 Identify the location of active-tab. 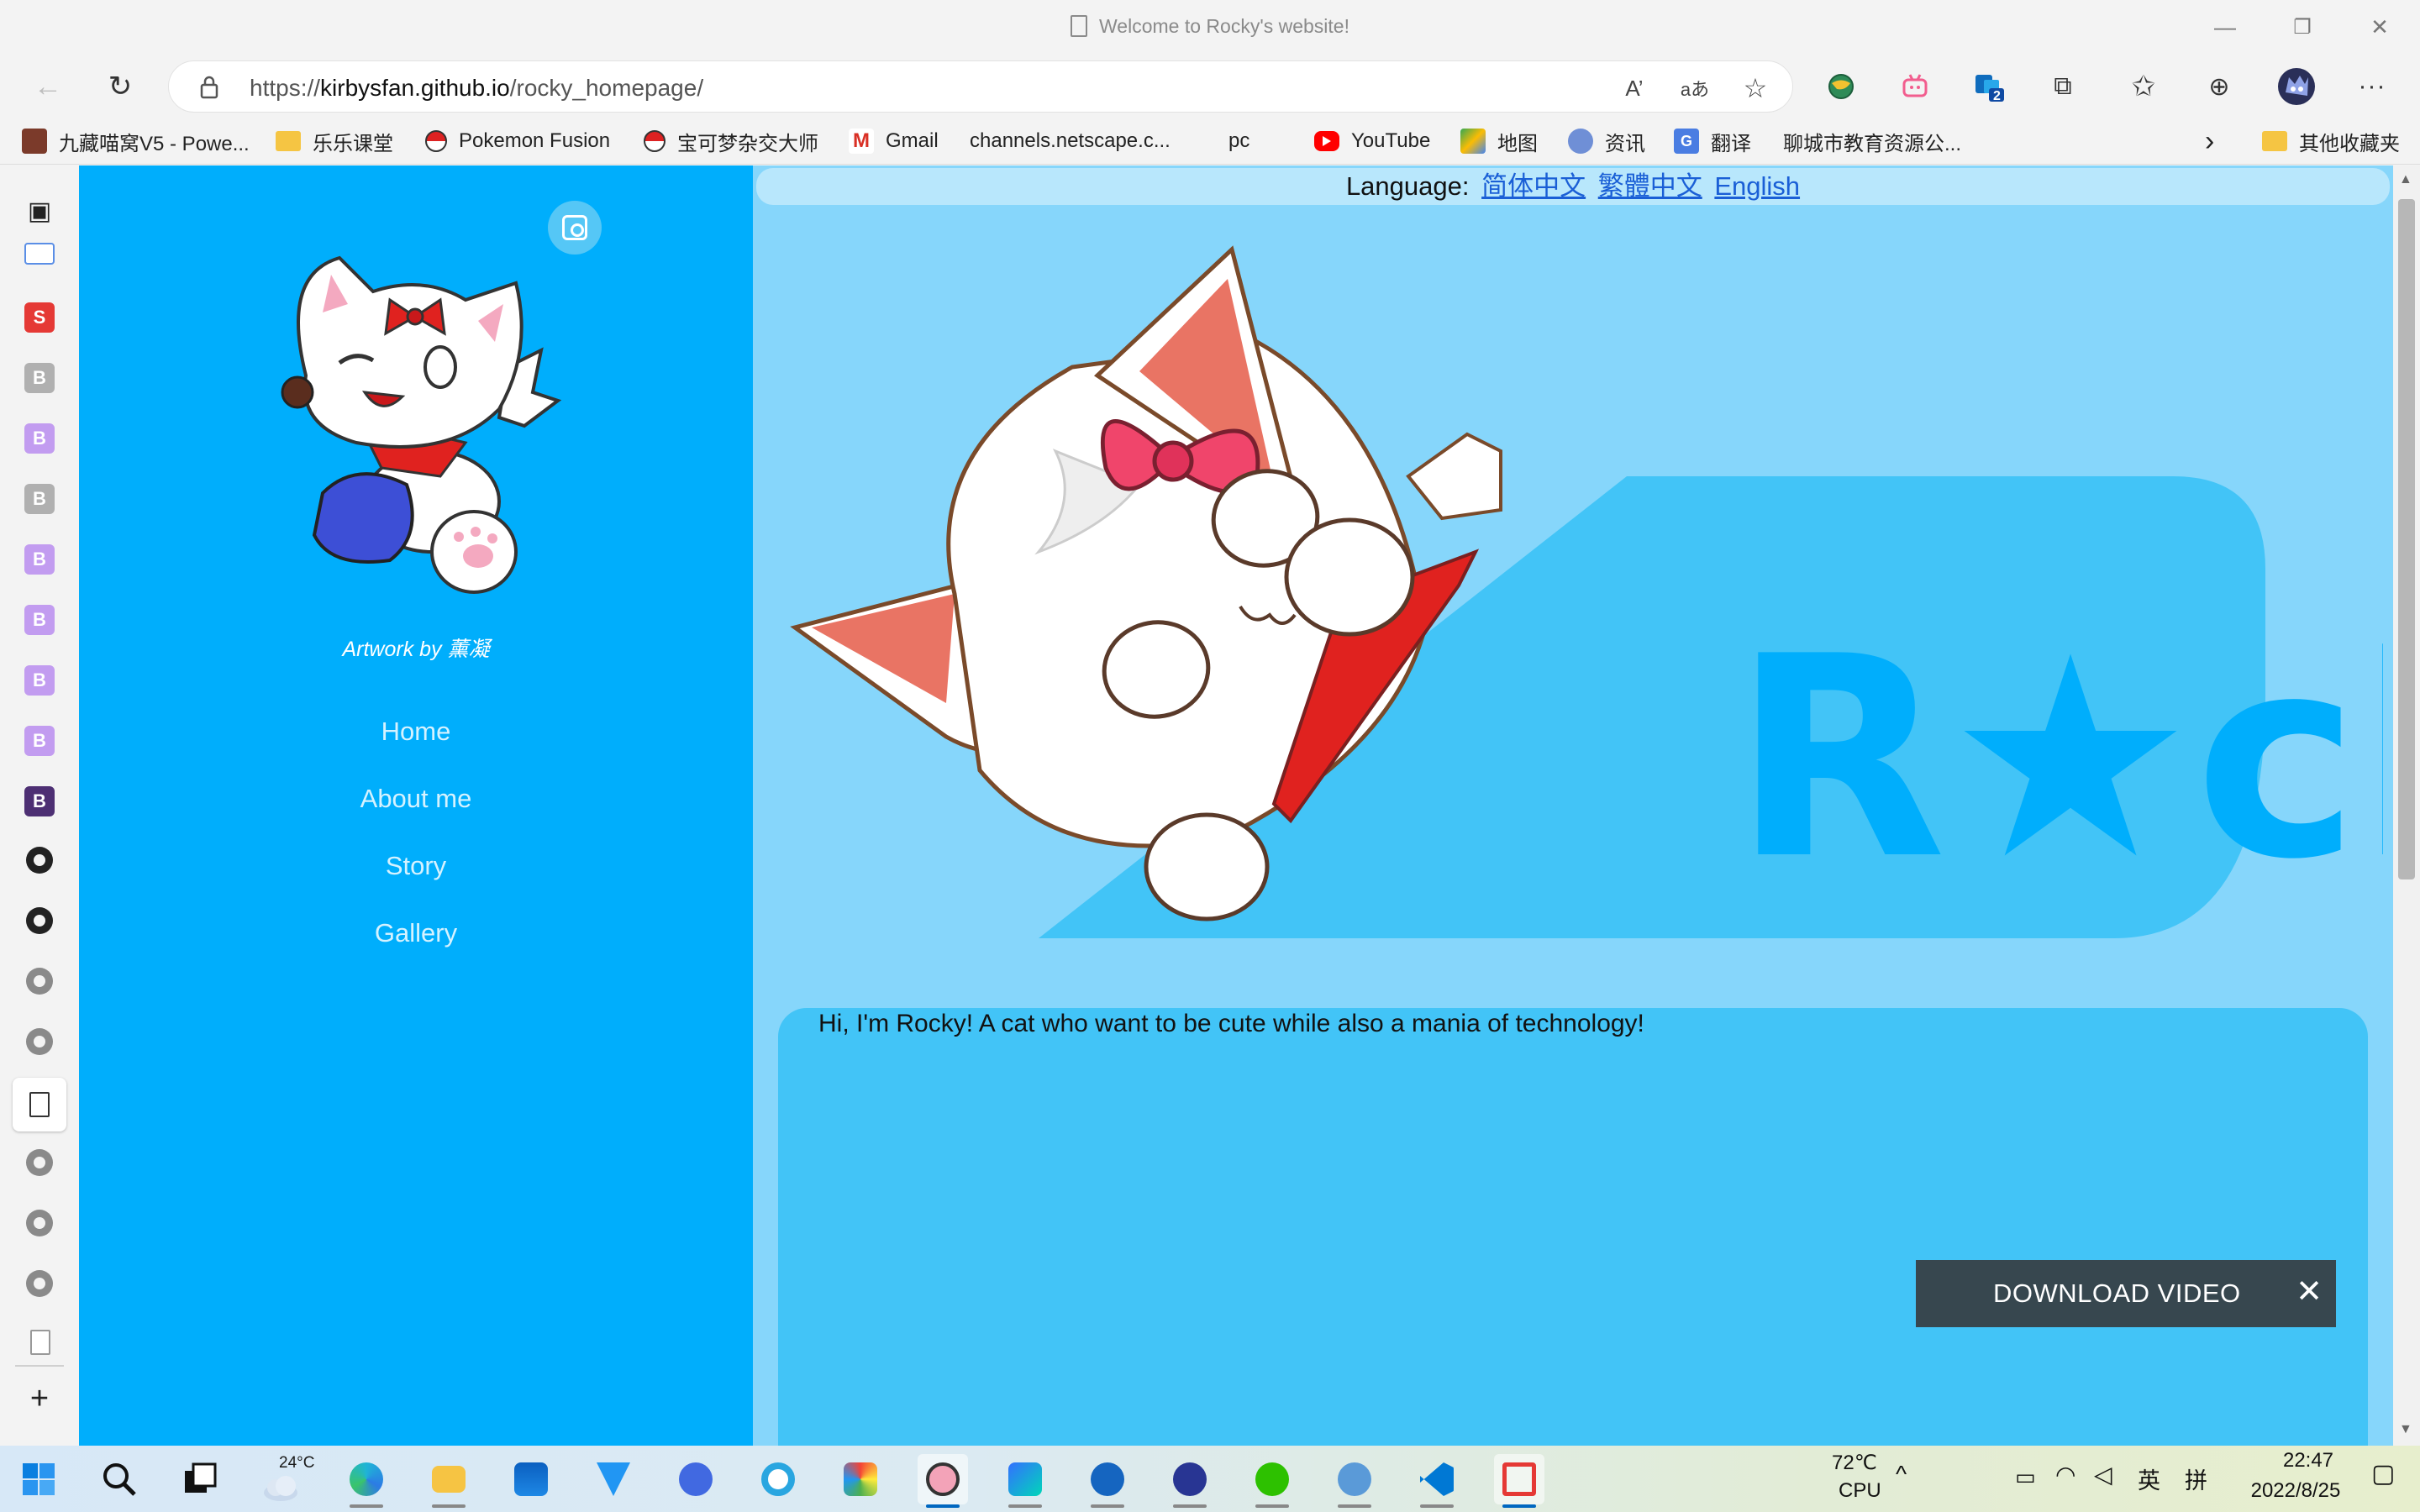
(39, 1104).